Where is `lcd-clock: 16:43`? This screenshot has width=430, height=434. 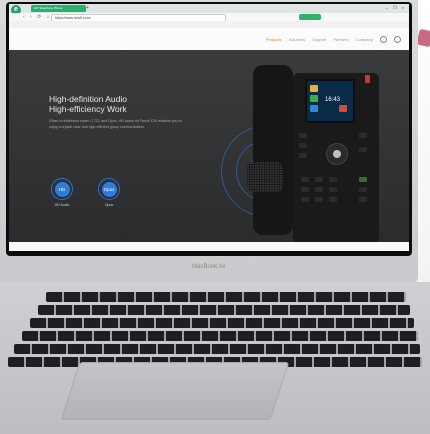
lcd-clock: 16:43 is located at coordinates (333, 100).